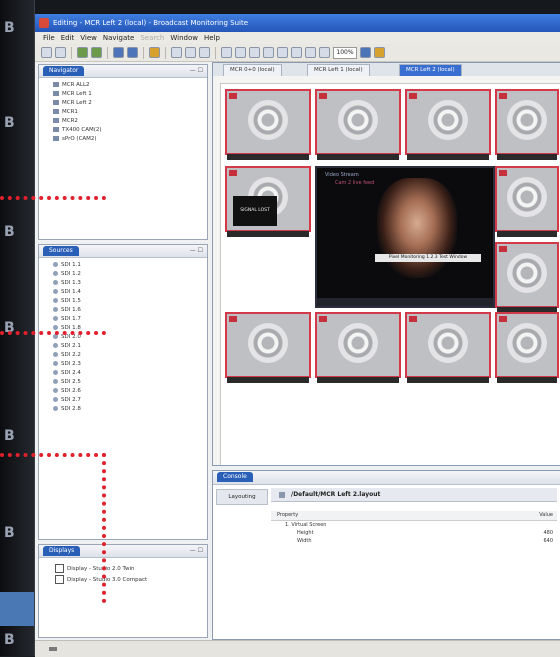 Image resolution: width=560 pixels, height=657 pixels. Describe the element at coordinates (131, 569) in the screenshot. I see `display-item: Display - Studio 2.0 Twin` at that location.